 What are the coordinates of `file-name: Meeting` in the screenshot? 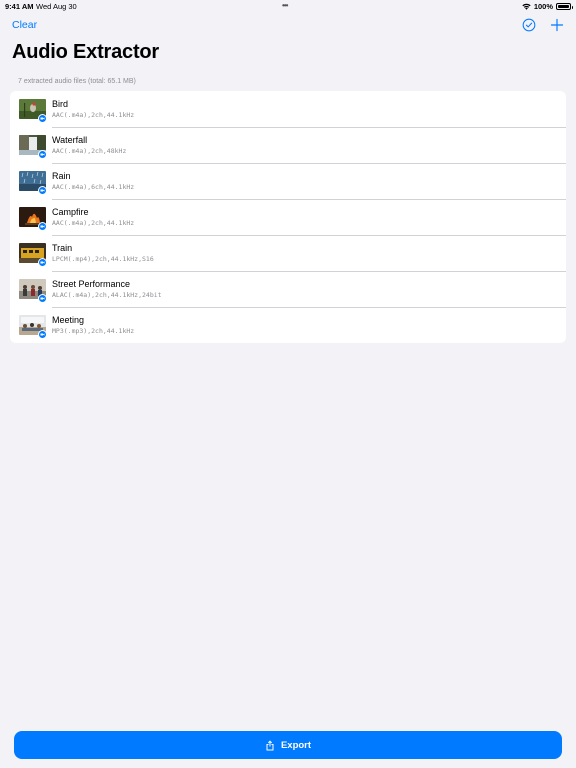 It's located at (68, 320).